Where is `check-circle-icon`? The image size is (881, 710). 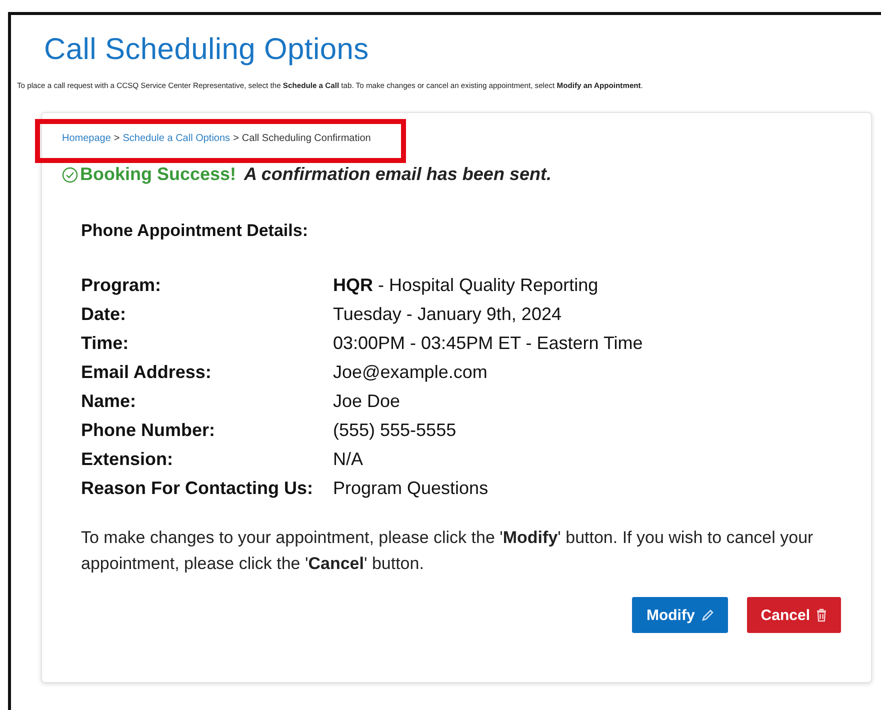
check-circle-icon is located at coordinates (70, 174).